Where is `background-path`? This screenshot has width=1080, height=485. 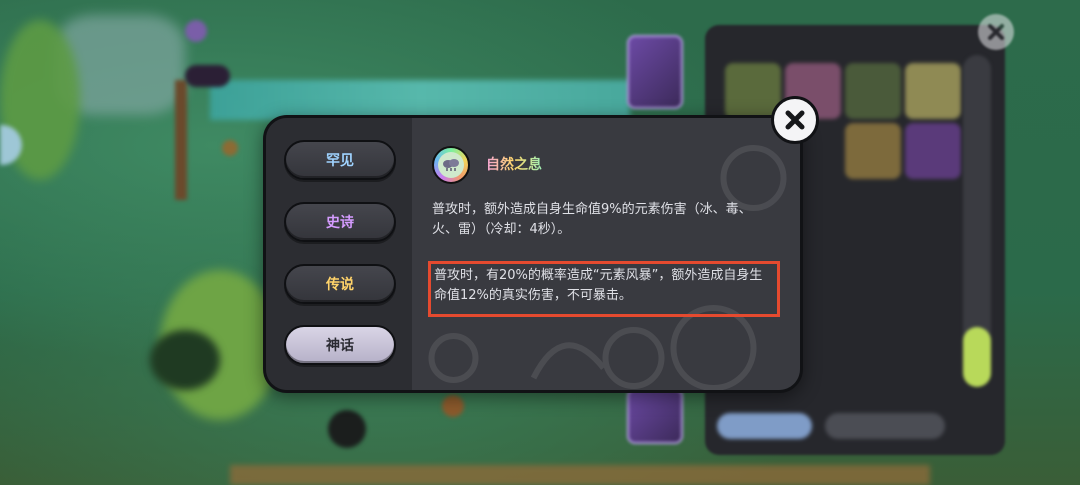 background-path is located at coordinates (580, 475).